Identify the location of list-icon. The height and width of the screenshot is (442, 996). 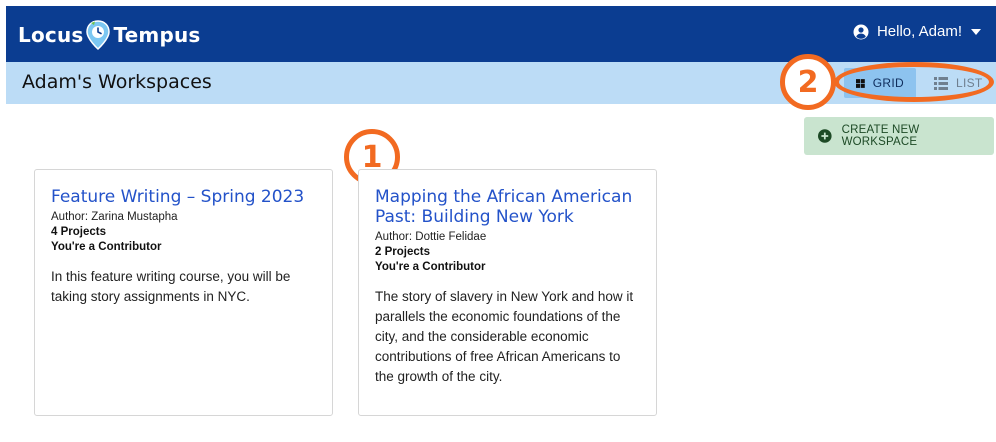
(941, 83).